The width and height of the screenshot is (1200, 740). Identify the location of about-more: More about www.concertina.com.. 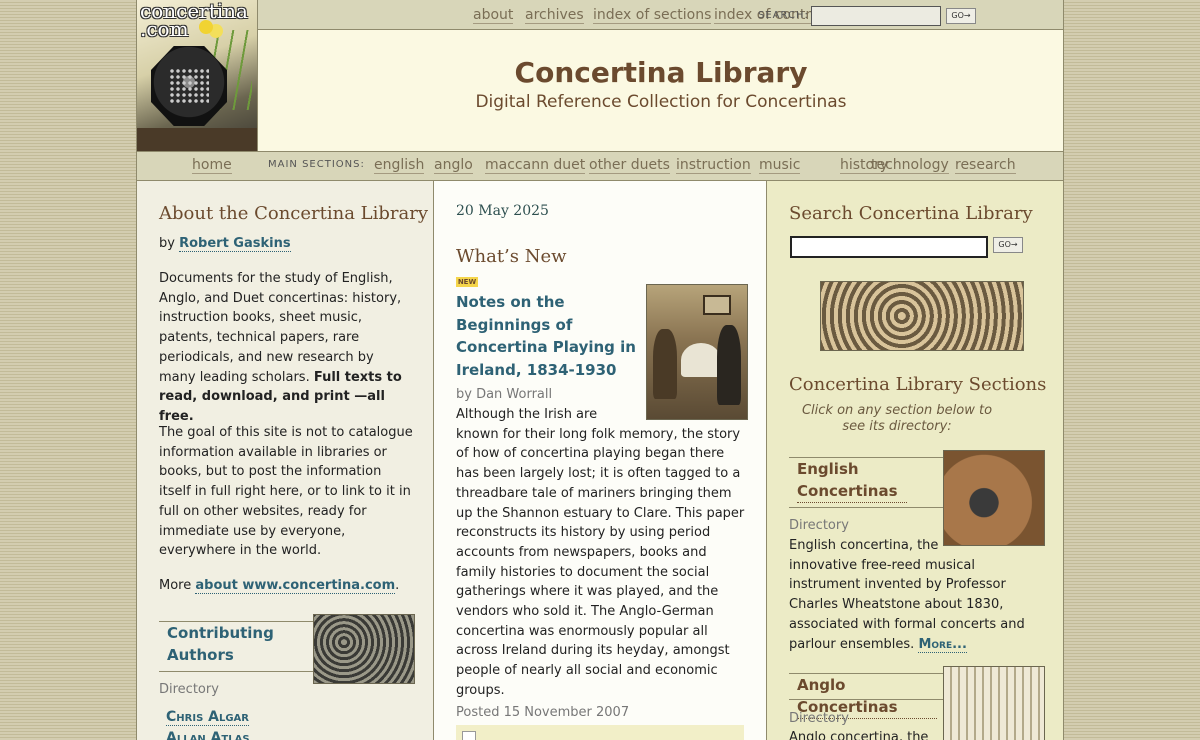
(279, 586).